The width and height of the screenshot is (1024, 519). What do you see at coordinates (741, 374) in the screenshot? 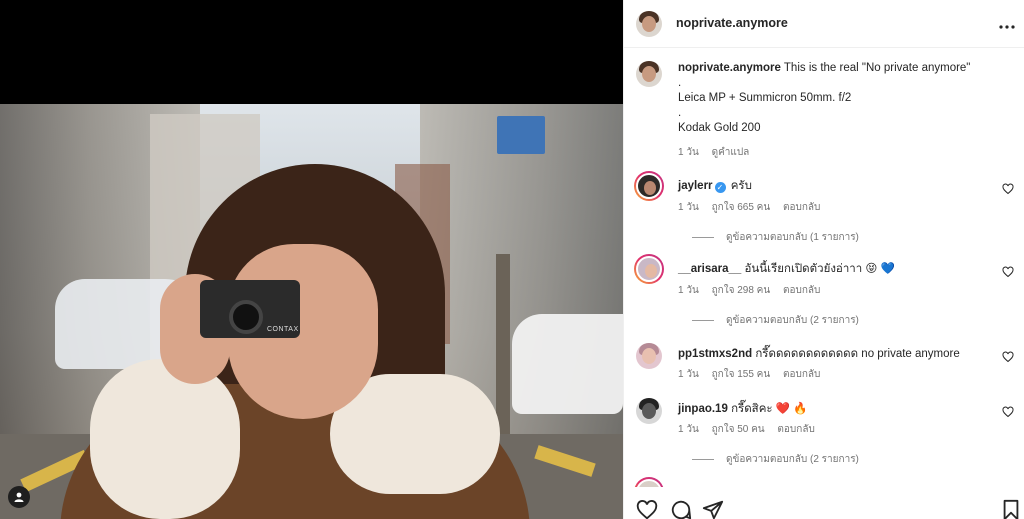
I see `like-count: ถูกใจ 155 คน` at bounding box center [741, 374].